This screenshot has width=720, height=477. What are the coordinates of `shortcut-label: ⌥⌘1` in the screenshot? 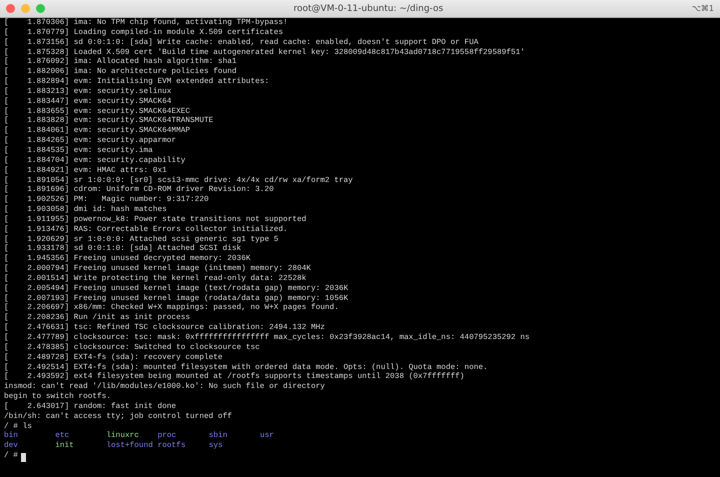 It's located at (703, 8).